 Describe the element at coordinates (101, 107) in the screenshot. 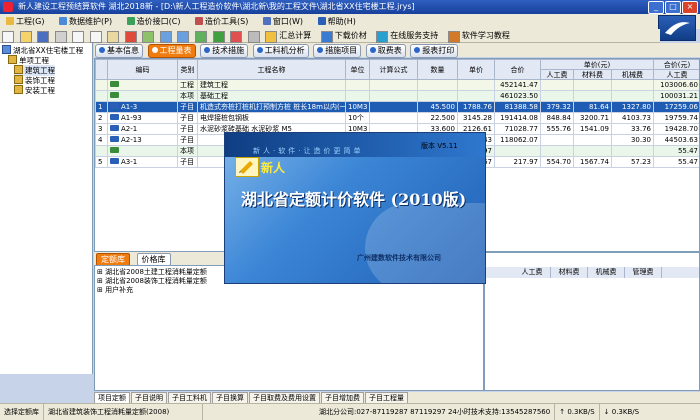

I see `cell-no: 1` at that location.